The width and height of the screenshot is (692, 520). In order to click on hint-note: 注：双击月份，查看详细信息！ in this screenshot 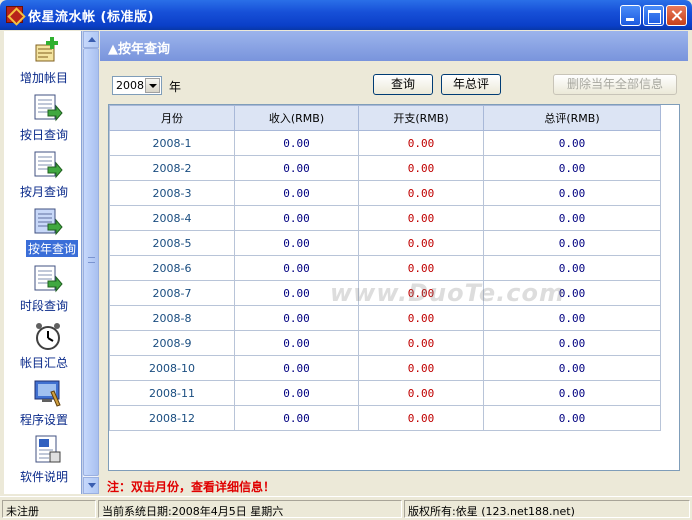, I will do `click(191, 487)`.